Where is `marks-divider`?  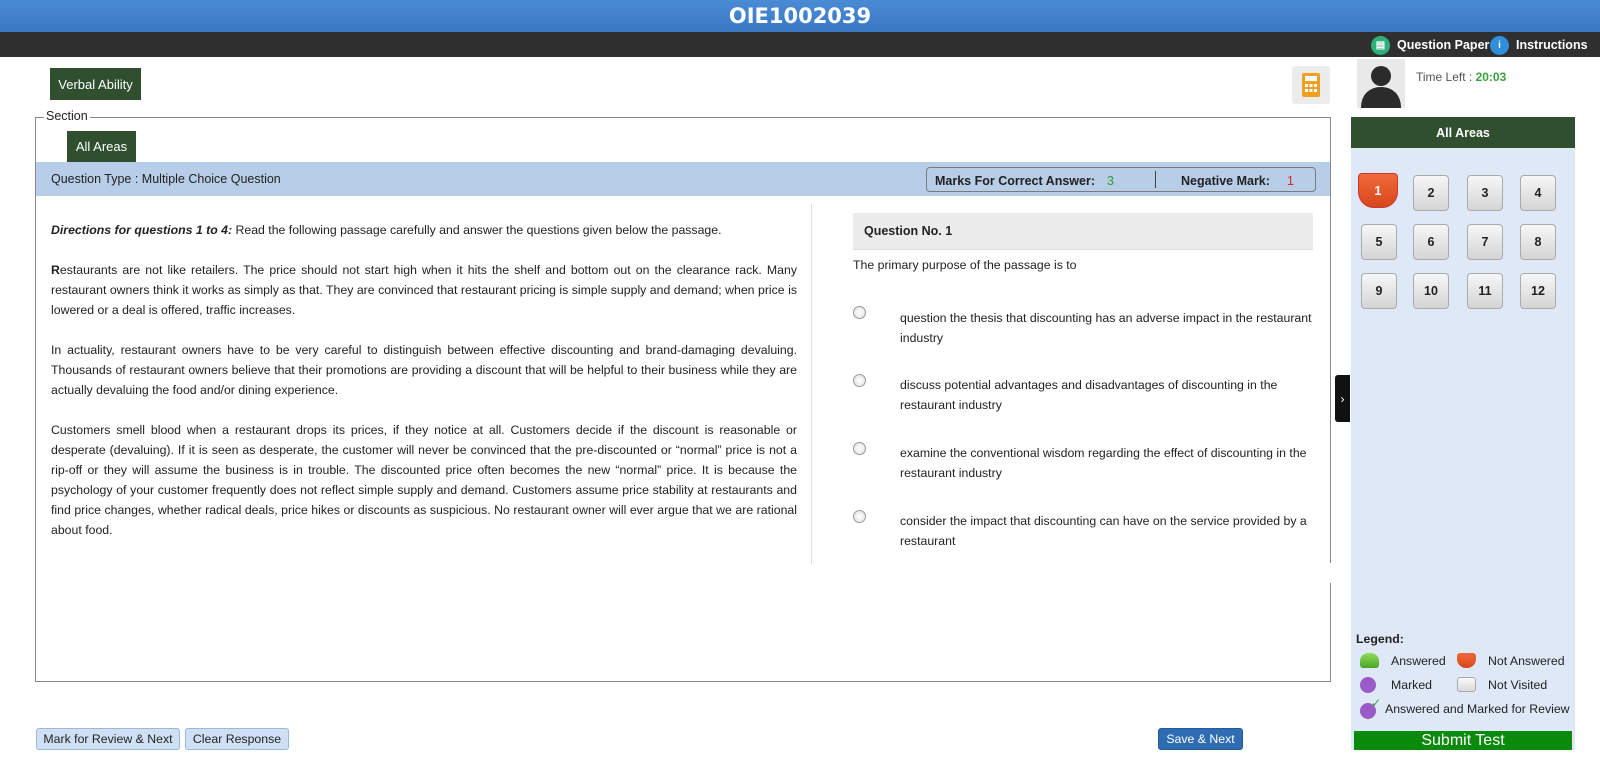
marks-divider is located at coordinates (1155, 179).